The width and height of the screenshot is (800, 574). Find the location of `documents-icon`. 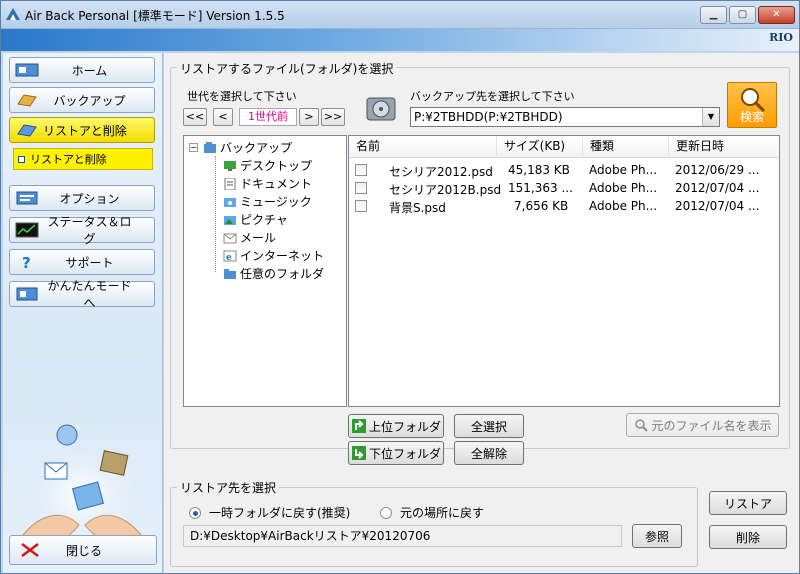

documents-icon is located at coordinates (230, 183).